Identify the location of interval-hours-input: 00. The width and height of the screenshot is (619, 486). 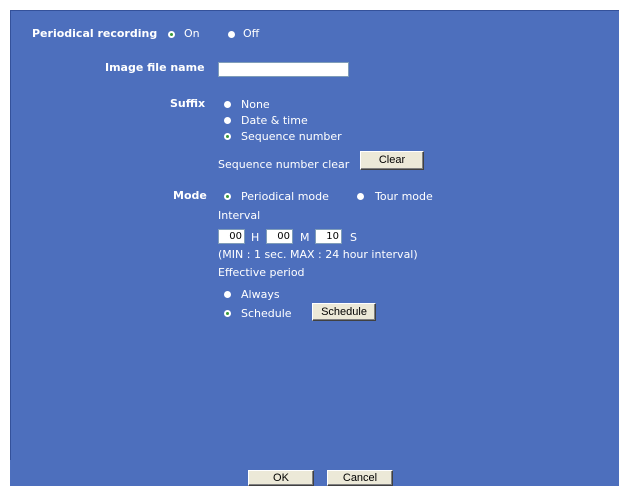
(231, 236).